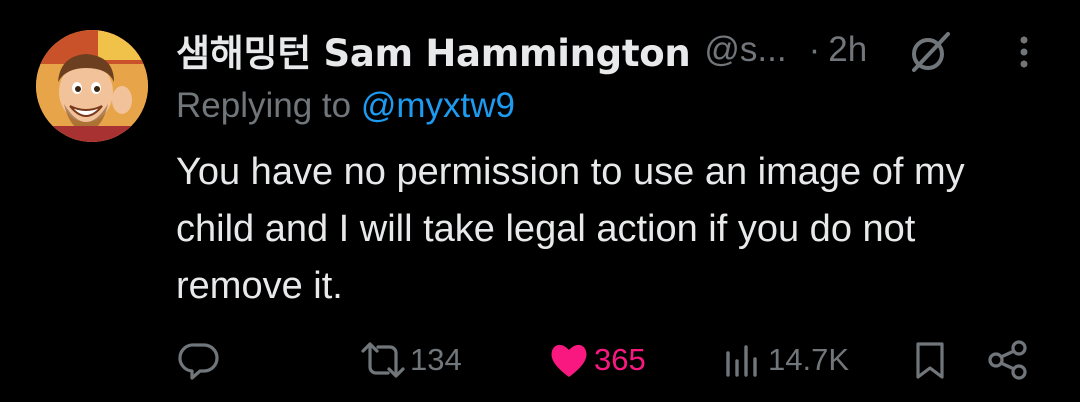 The height and width of the screenshot is (402, 1080). I want to click on retweet-icon, so click(383, 360).